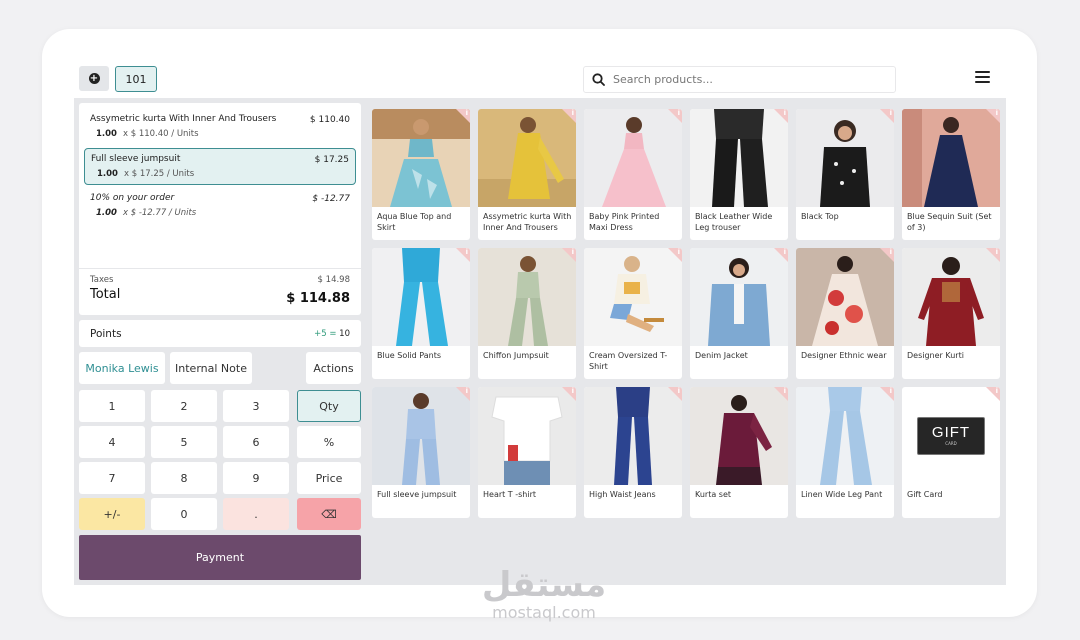 This screenshot has width=1080, height=640. What do you see at coordinates (132, 198) in the screenshot?
I see `order-line-name: 10% on your order` at bounding box center [132, 198].